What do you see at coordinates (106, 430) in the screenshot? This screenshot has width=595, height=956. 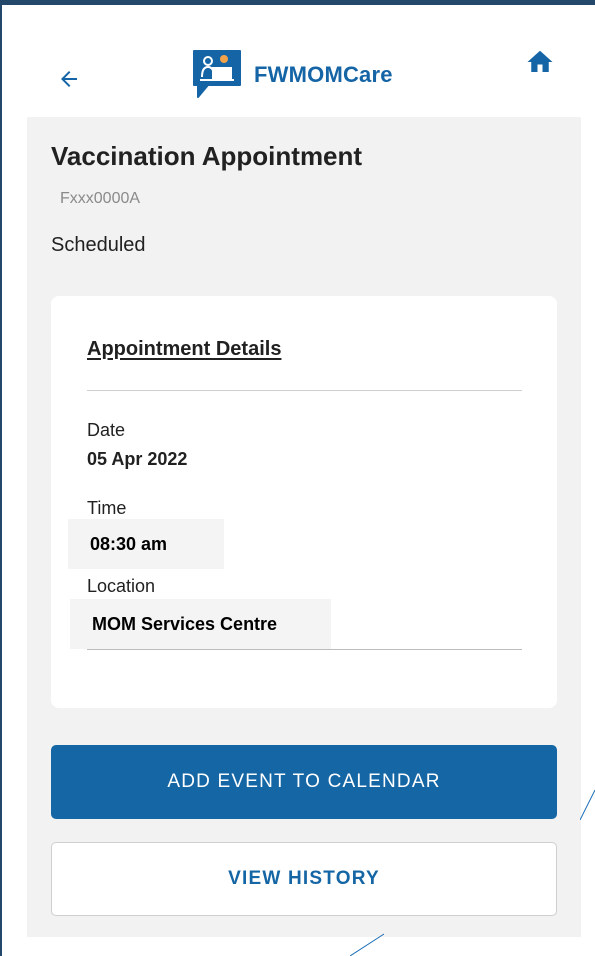 I see `date-label: Date` at bounding box center [106, 430].